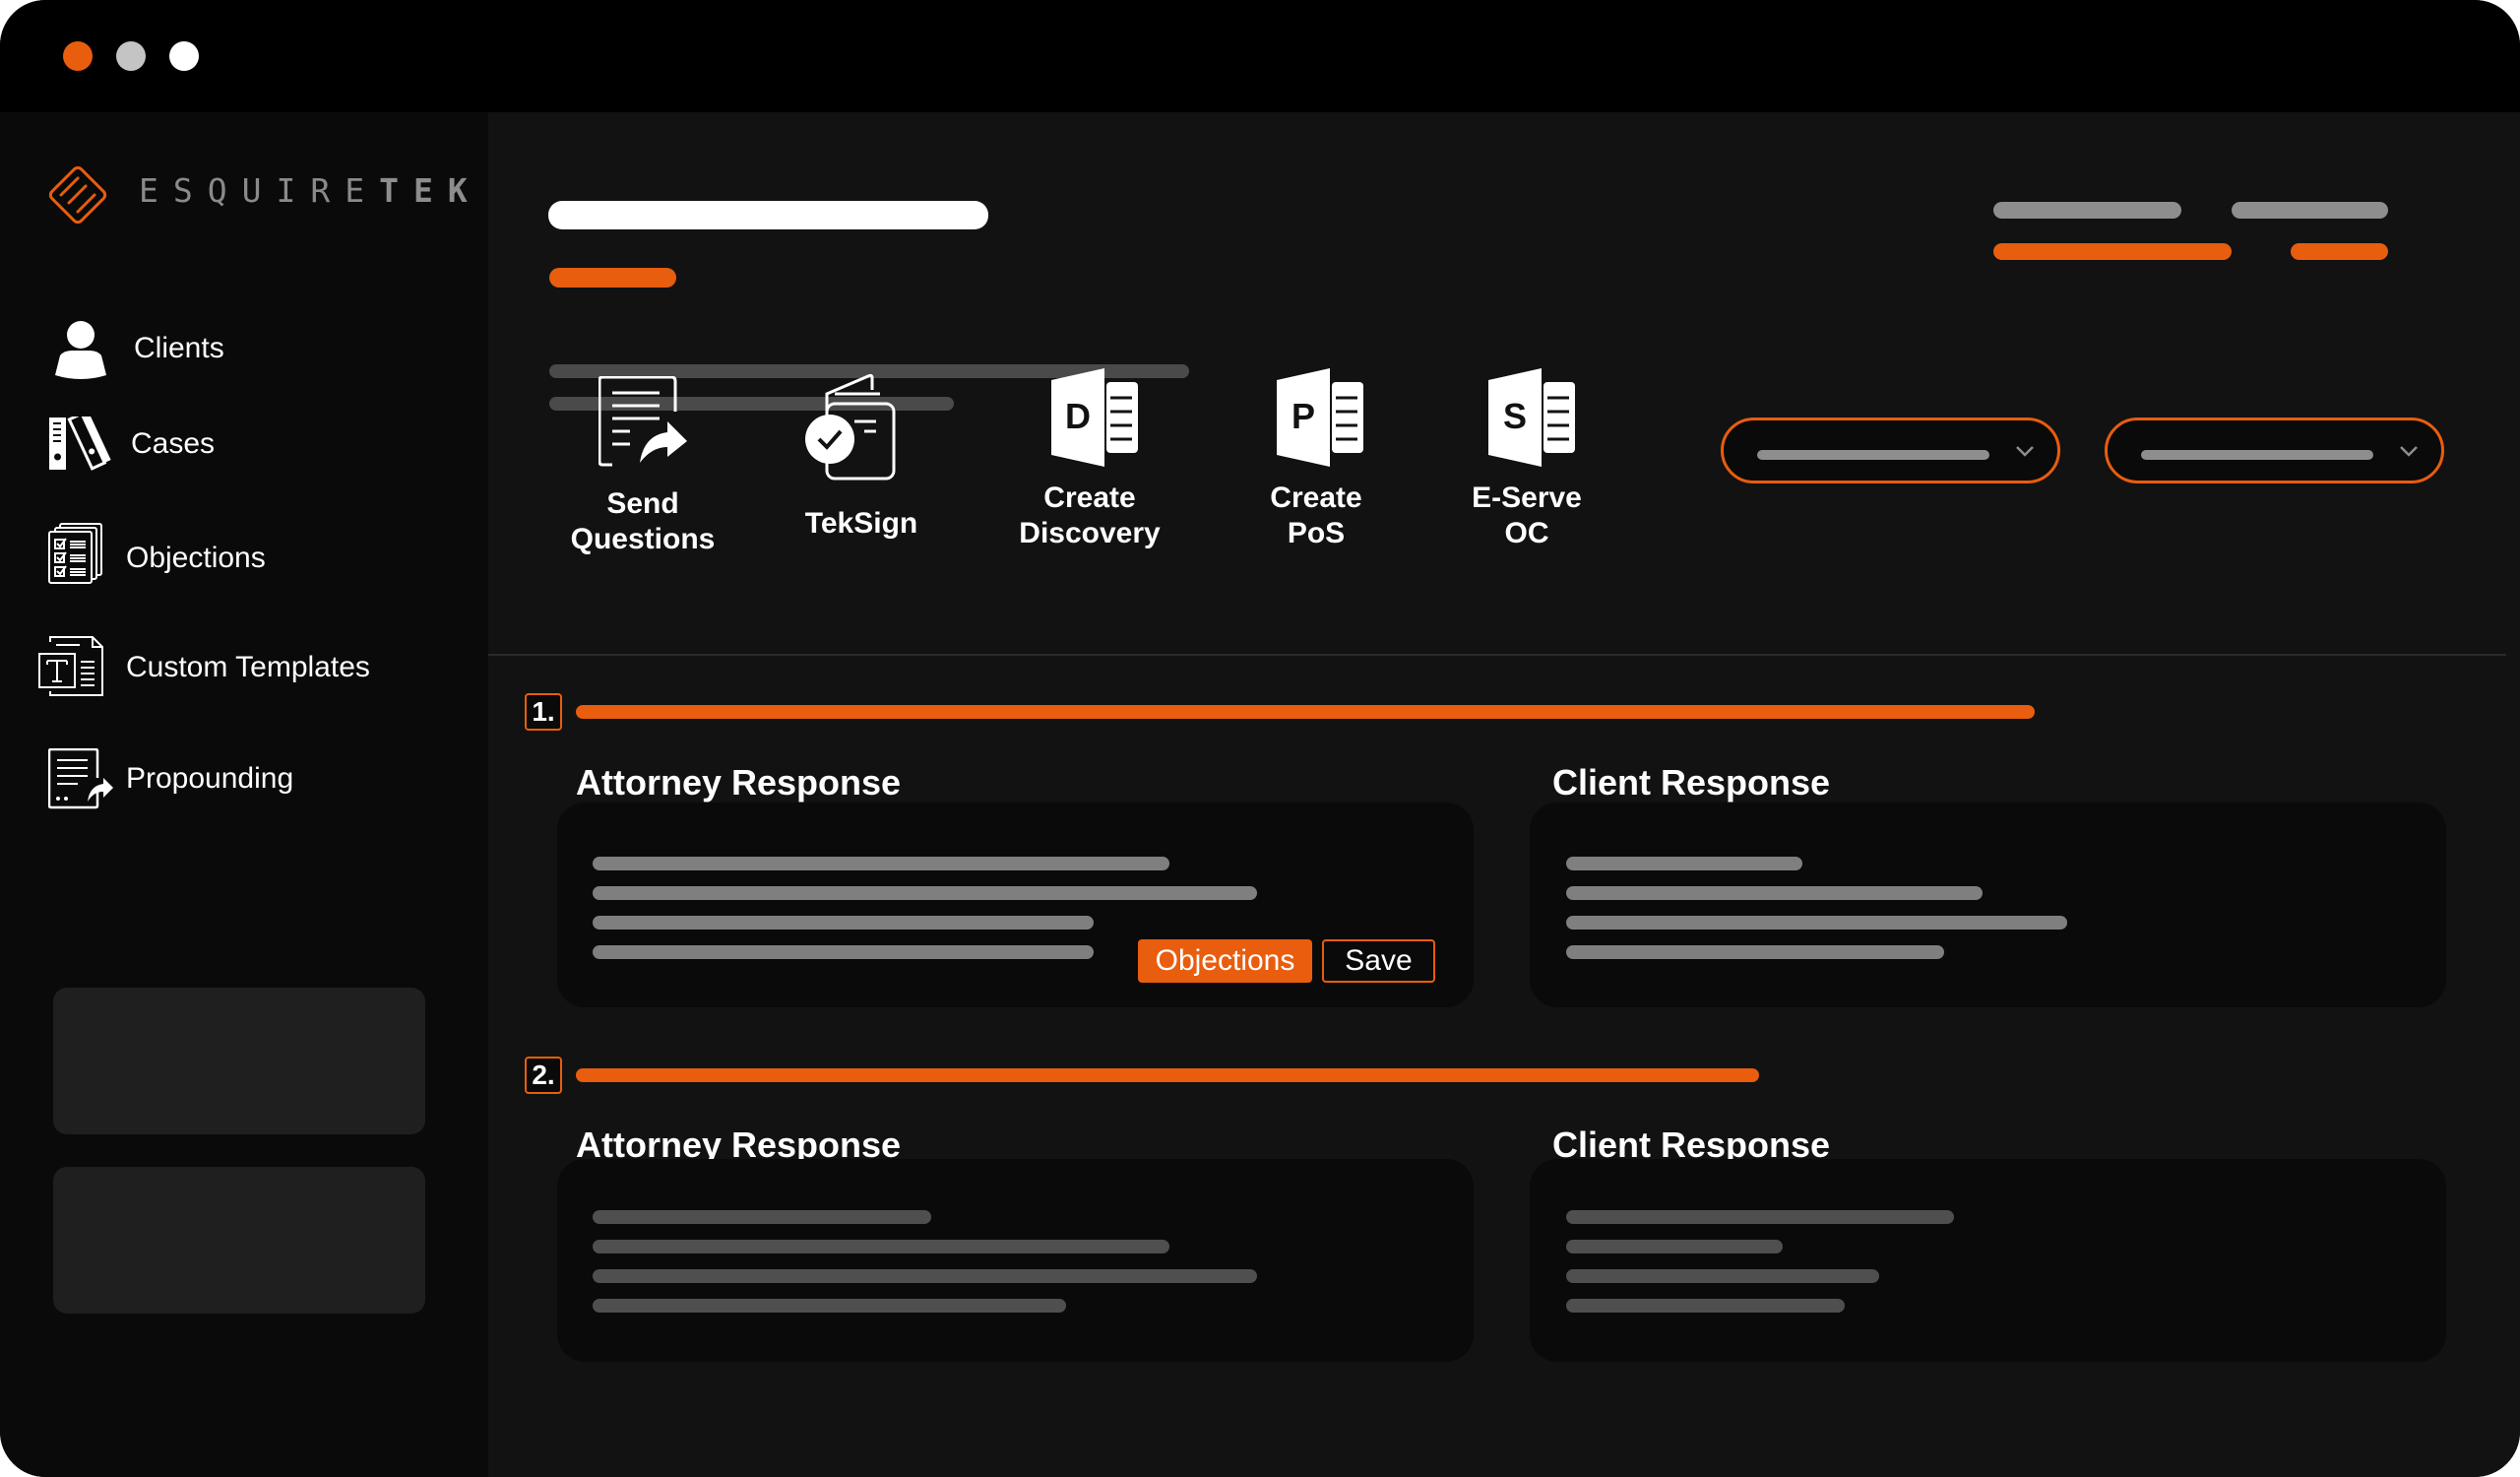 This screenshot has height=1477, width=2520. Describe the element at coordinates (1078, 416) in the screenshot. I see `svg-text: D` at that location.